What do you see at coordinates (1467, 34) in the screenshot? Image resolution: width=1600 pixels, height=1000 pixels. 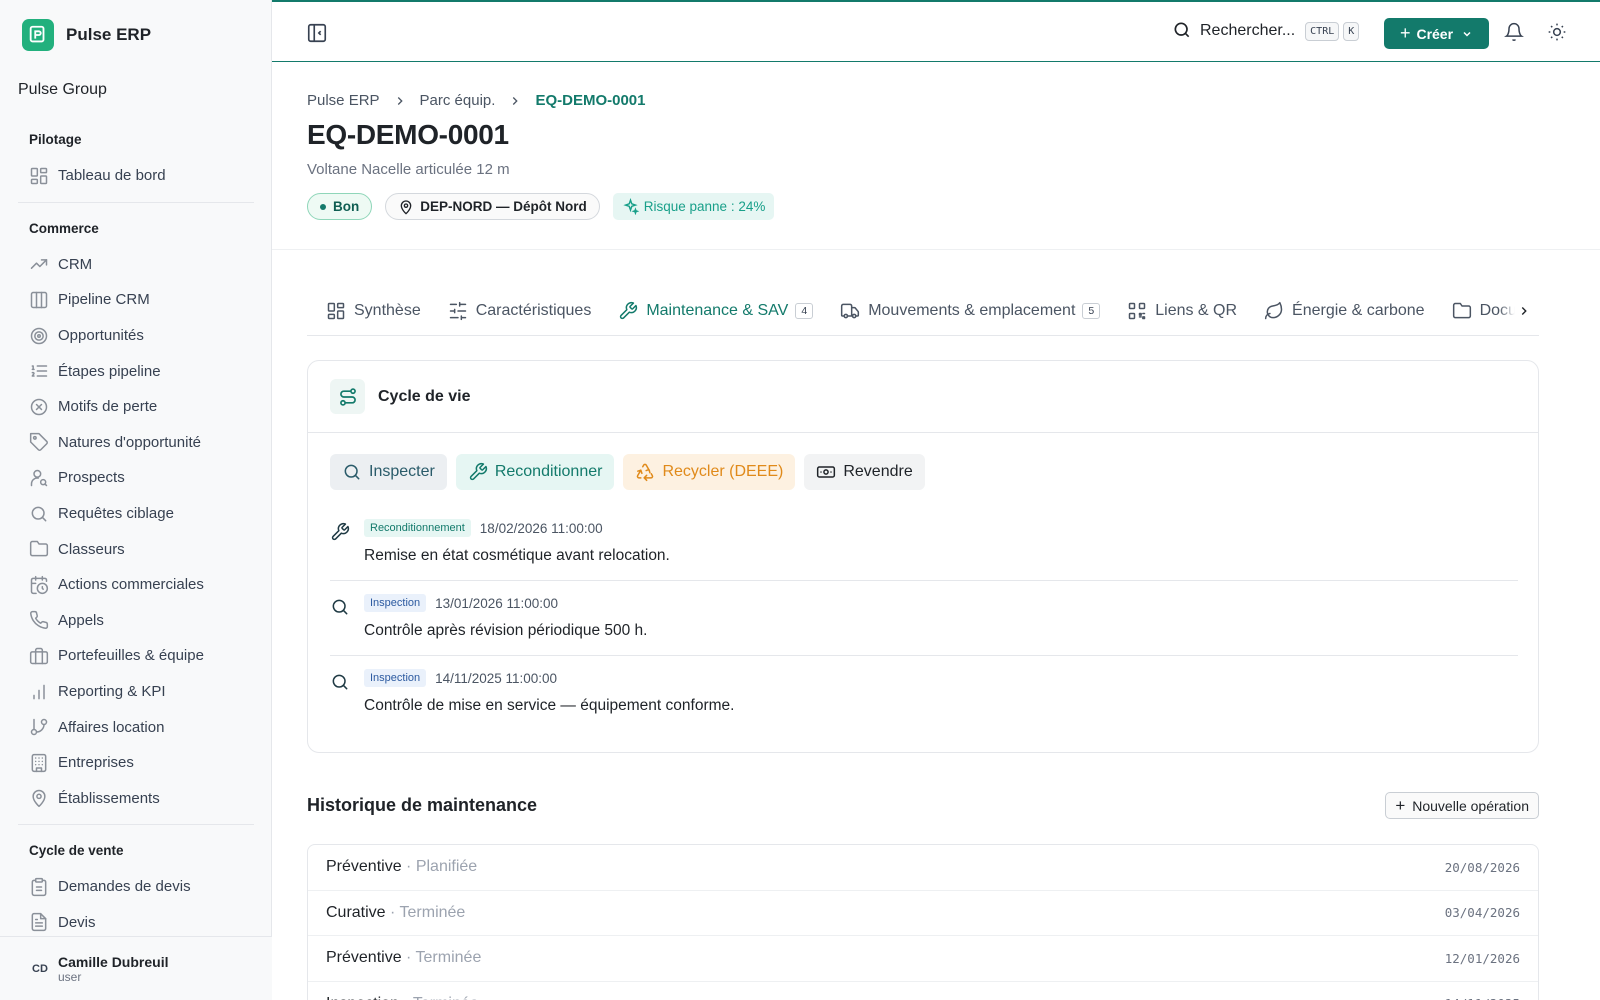 I see `chevron-down-icon` at bounding box center [1467, 34].